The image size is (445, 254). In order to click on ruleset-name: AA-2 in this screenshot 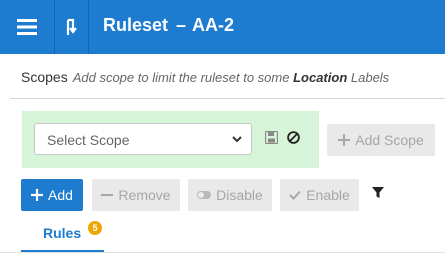, I will do `click(213, 25)`.